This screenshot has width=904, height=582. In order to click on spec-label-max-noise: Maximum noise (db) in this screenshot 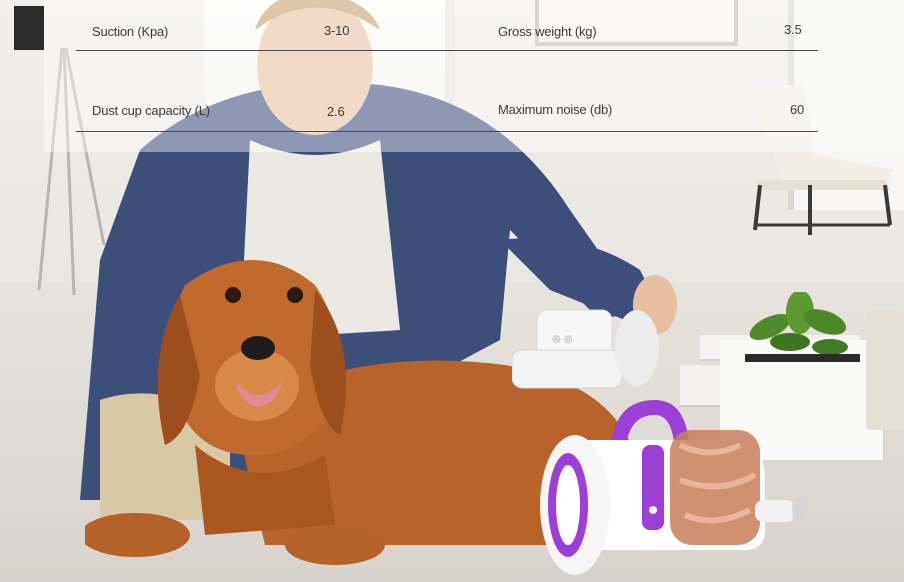, I will do `click(555, 109)`.